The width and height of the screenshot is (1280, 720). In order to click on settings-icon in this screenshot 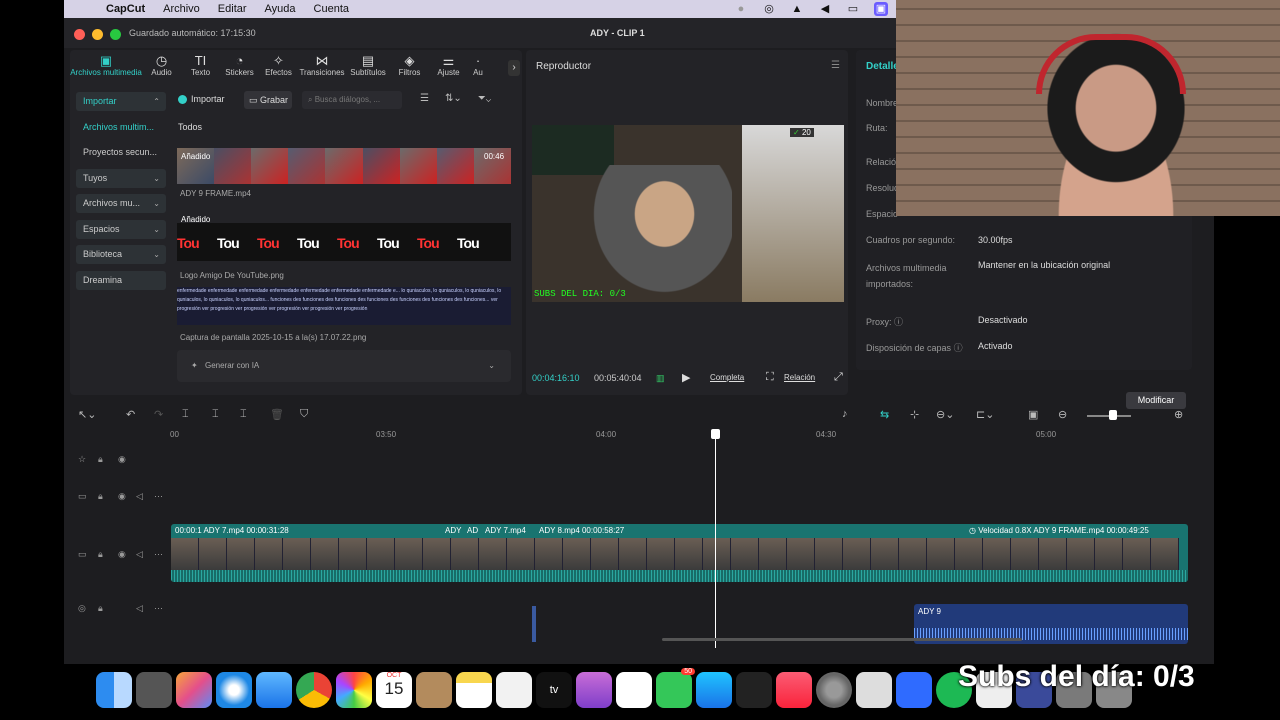, I will do `click(834, 690)`.